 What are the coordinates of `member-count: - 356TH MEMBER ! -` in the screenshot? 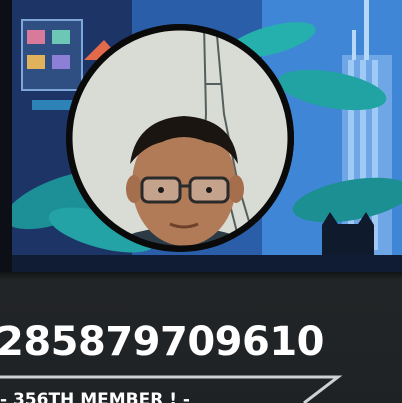 It's located at (95, 396).